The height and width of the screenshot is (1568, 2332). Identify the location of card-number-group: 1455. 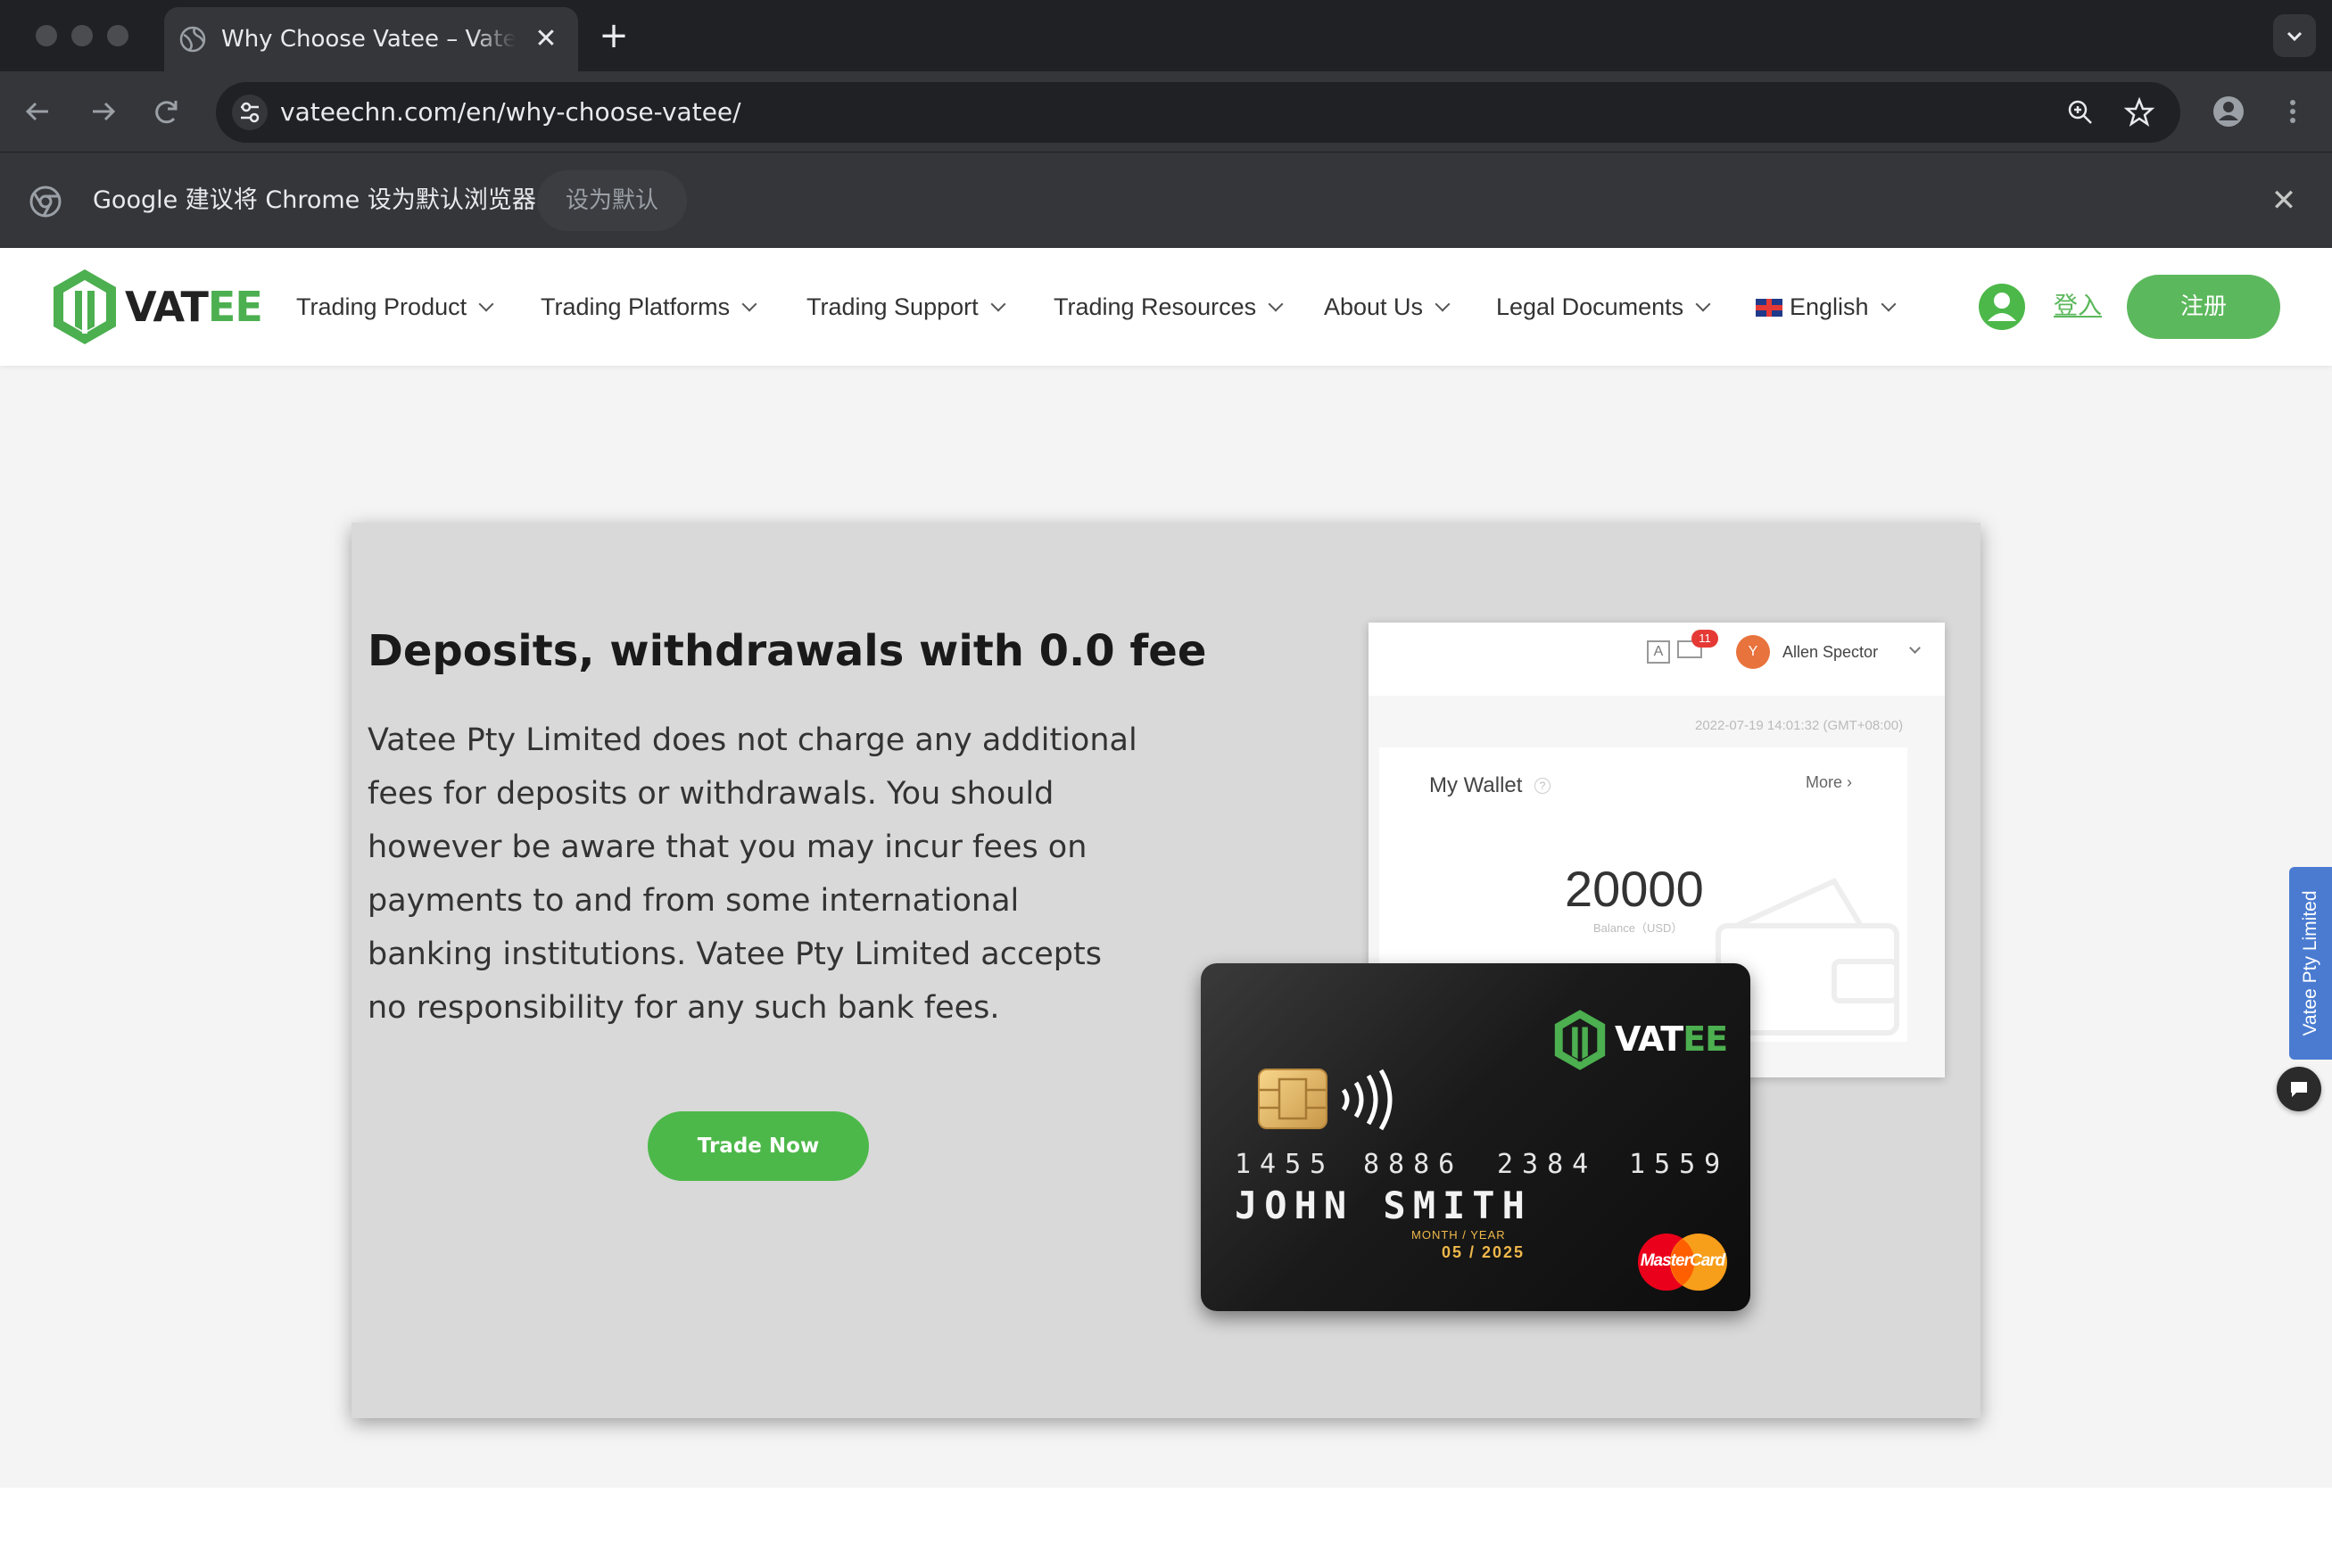
(1285, 1164).